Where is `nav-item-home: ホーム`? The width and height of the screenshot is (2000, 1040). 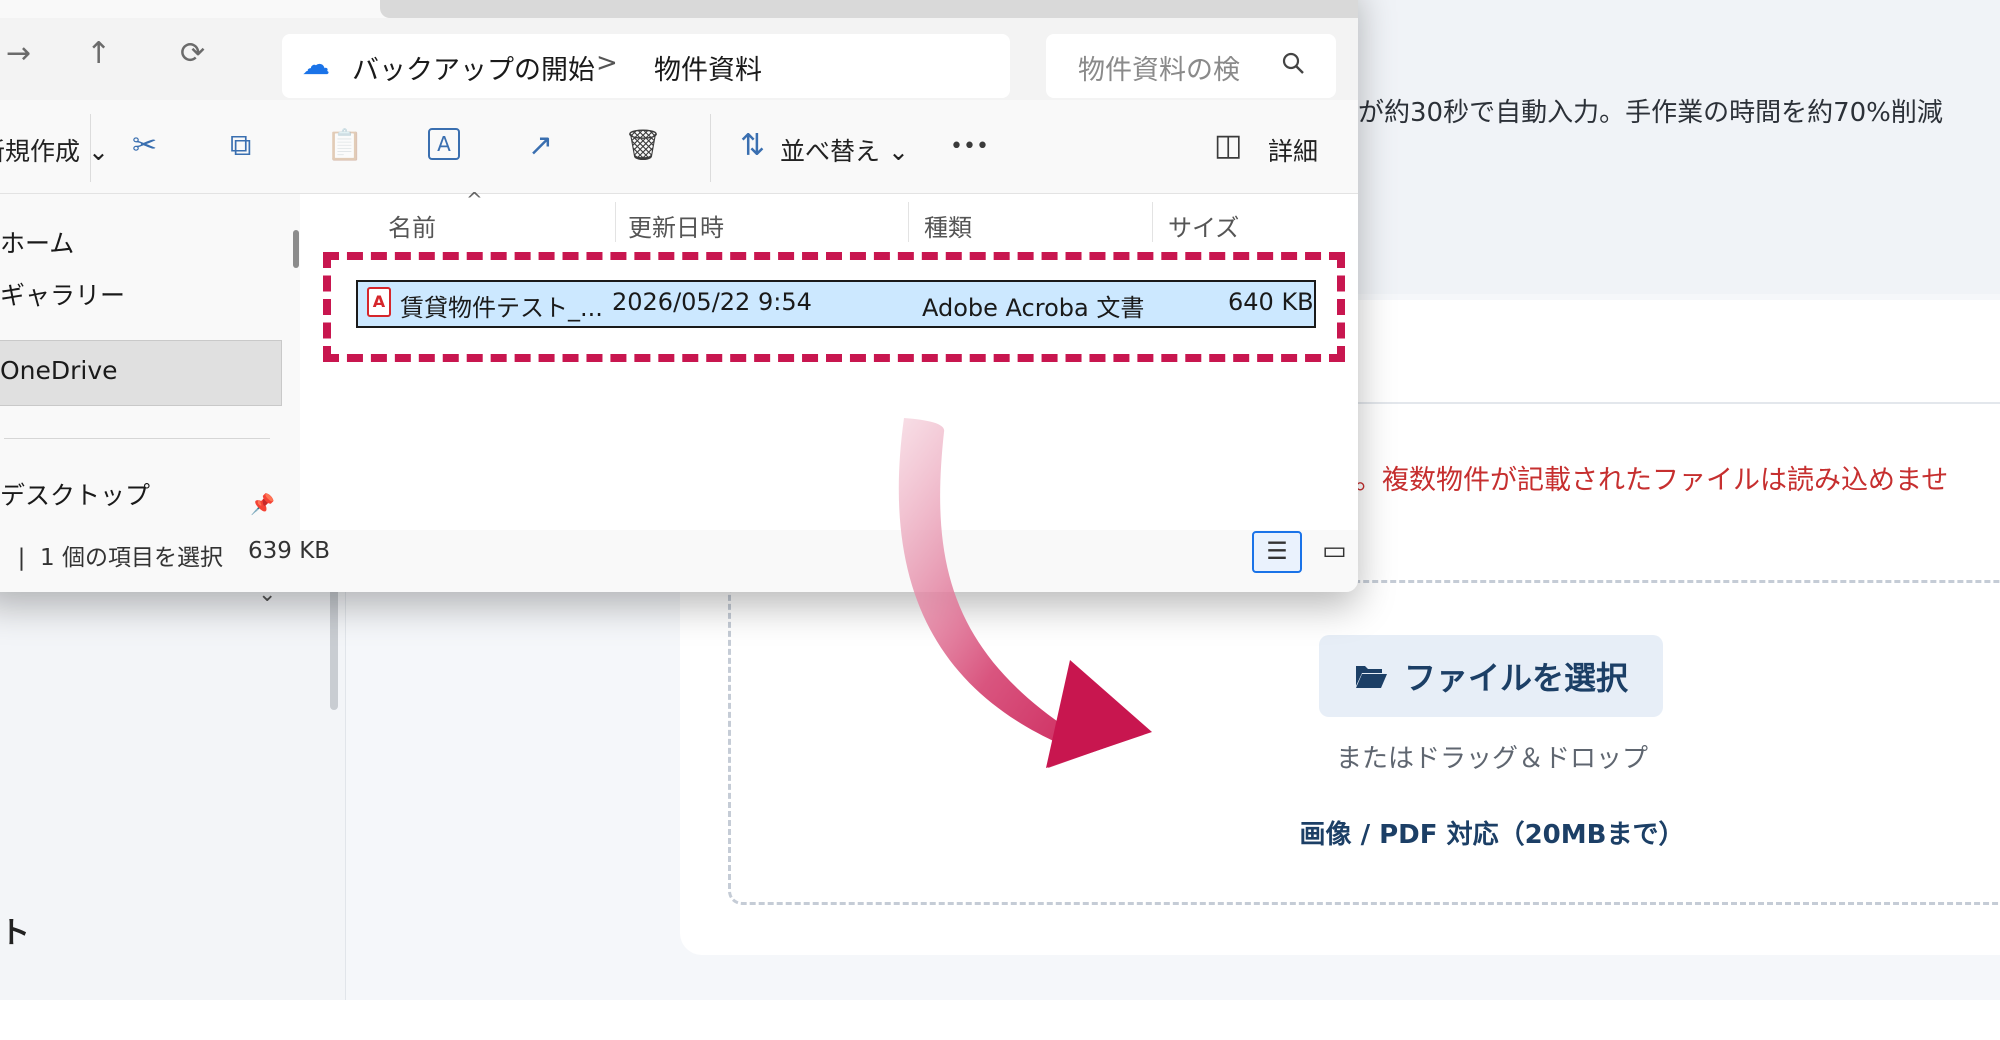 nav-item-home: ホーム is located at coordinates (37, 242).